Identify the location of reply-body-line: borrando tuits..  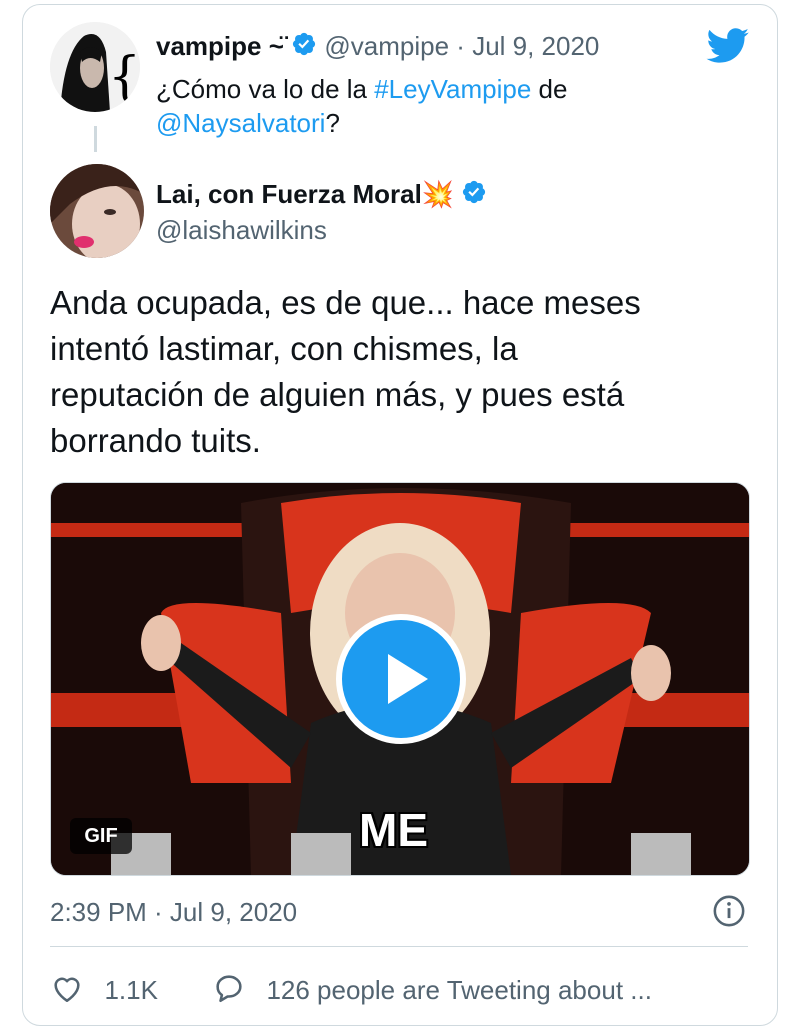
(155, 440).